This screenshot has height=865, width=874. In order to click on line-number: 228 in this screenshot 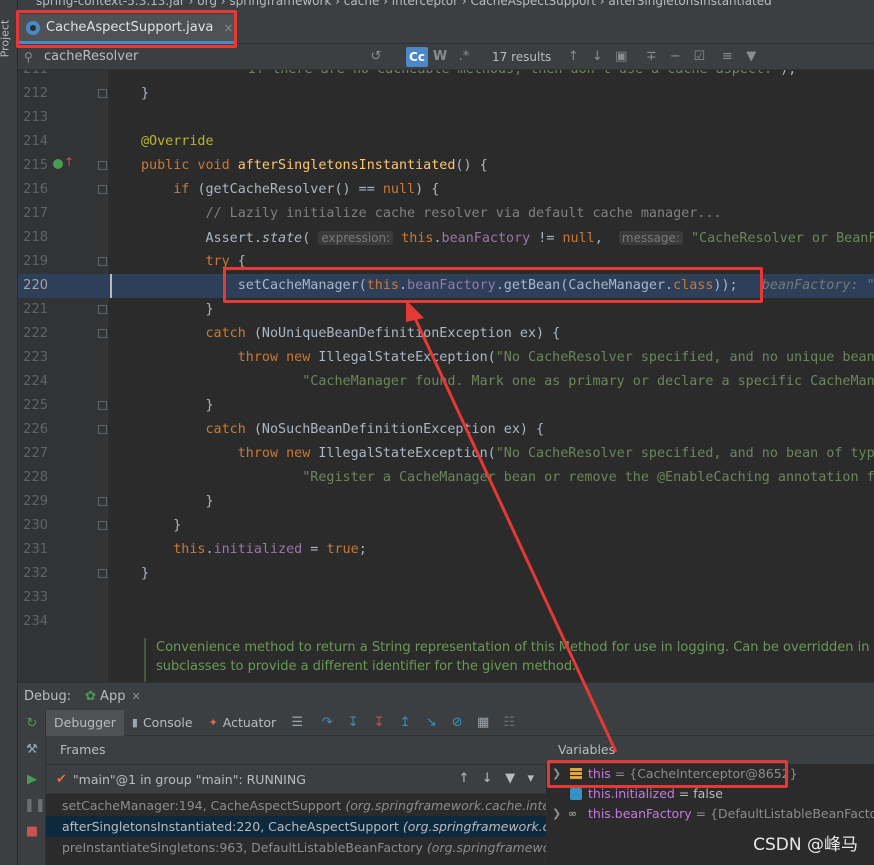, I will do `click(35, 477)`.